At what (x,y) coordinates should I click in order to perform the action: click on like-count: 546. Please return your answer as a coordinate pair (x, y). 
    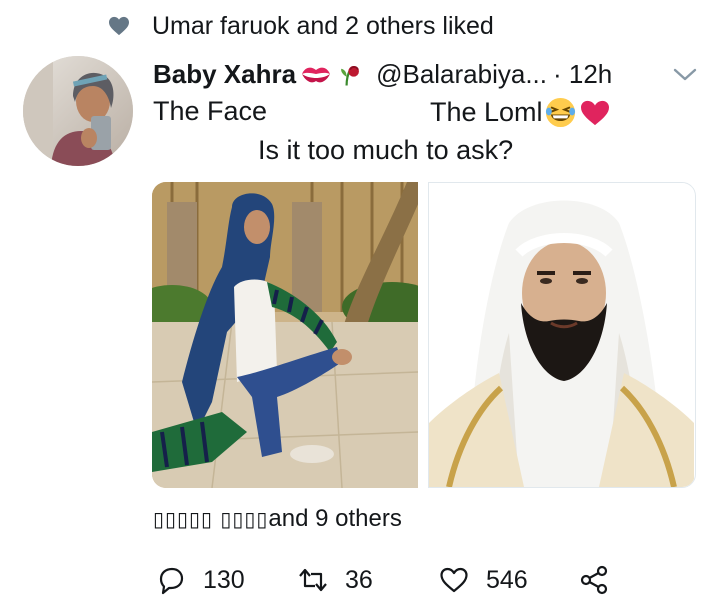
    Looking at the image, I should click on (507, 579).